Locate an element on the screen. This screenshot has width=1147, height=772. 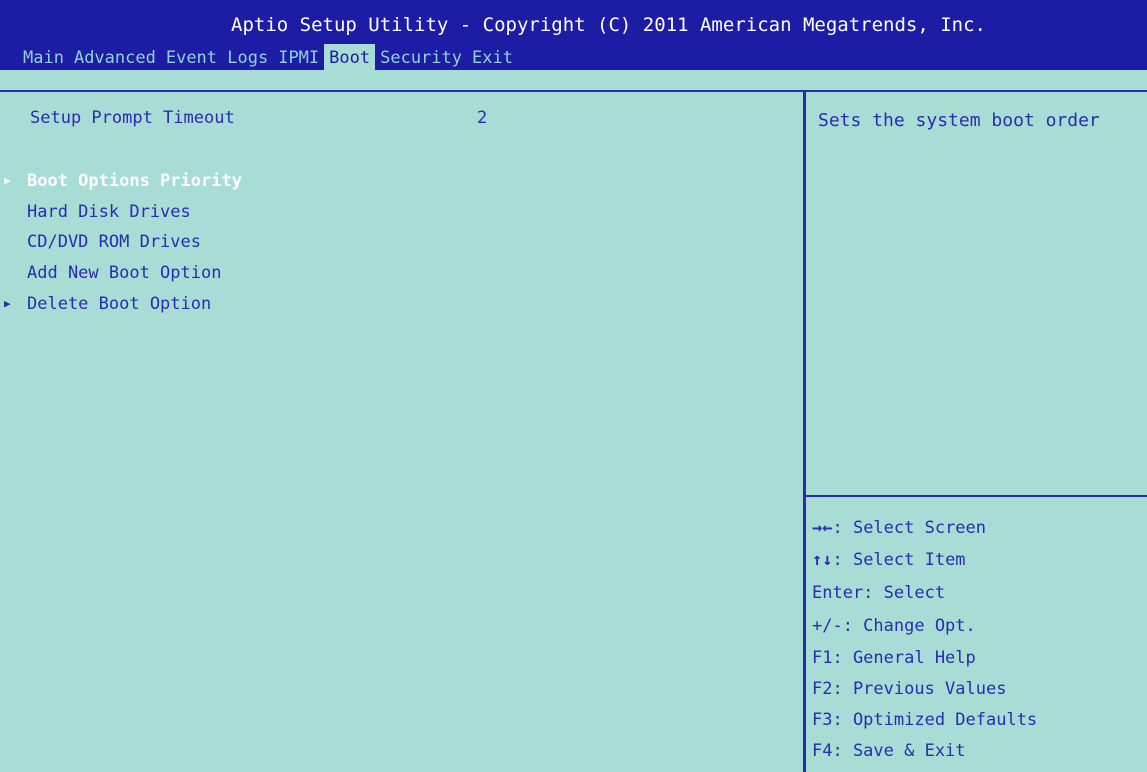
hard-disk-drives-item: Hard Disk Drives is located at coordinates (109, 212).